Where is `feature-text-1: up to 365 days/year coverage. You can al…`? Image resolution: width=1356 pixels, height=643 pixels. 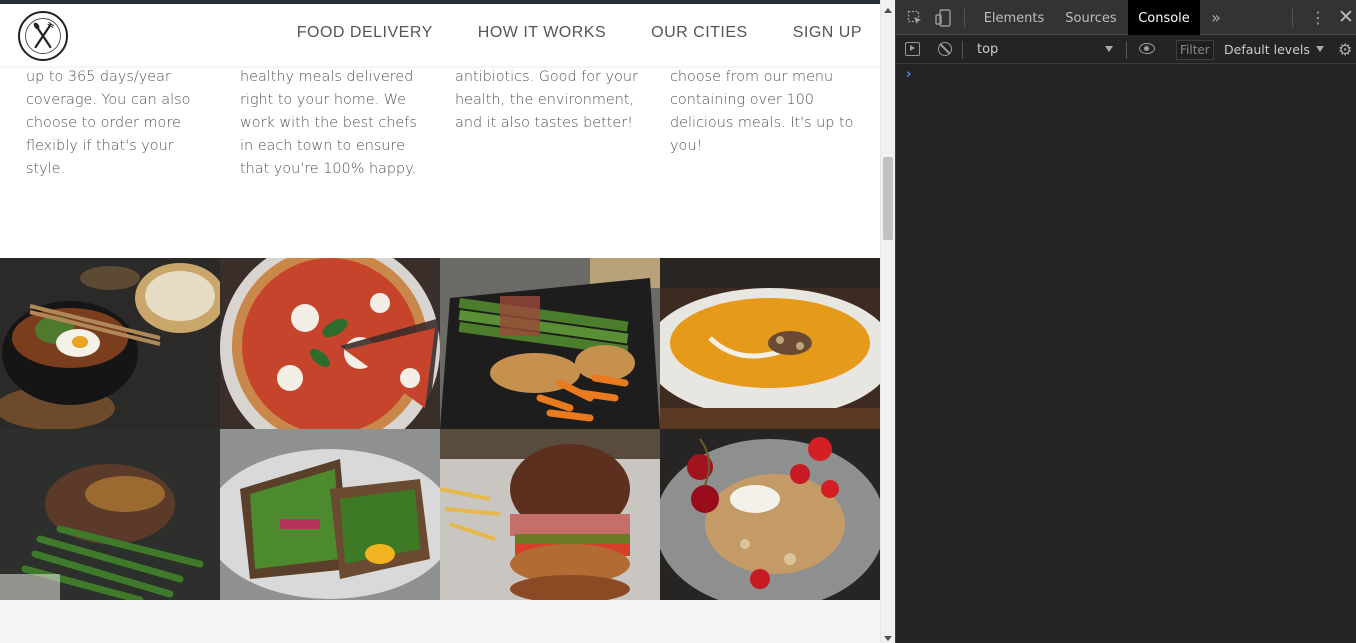 feature-text-1: up to 365 days/year coverage. You can al… is located at coordinates (121, 123).